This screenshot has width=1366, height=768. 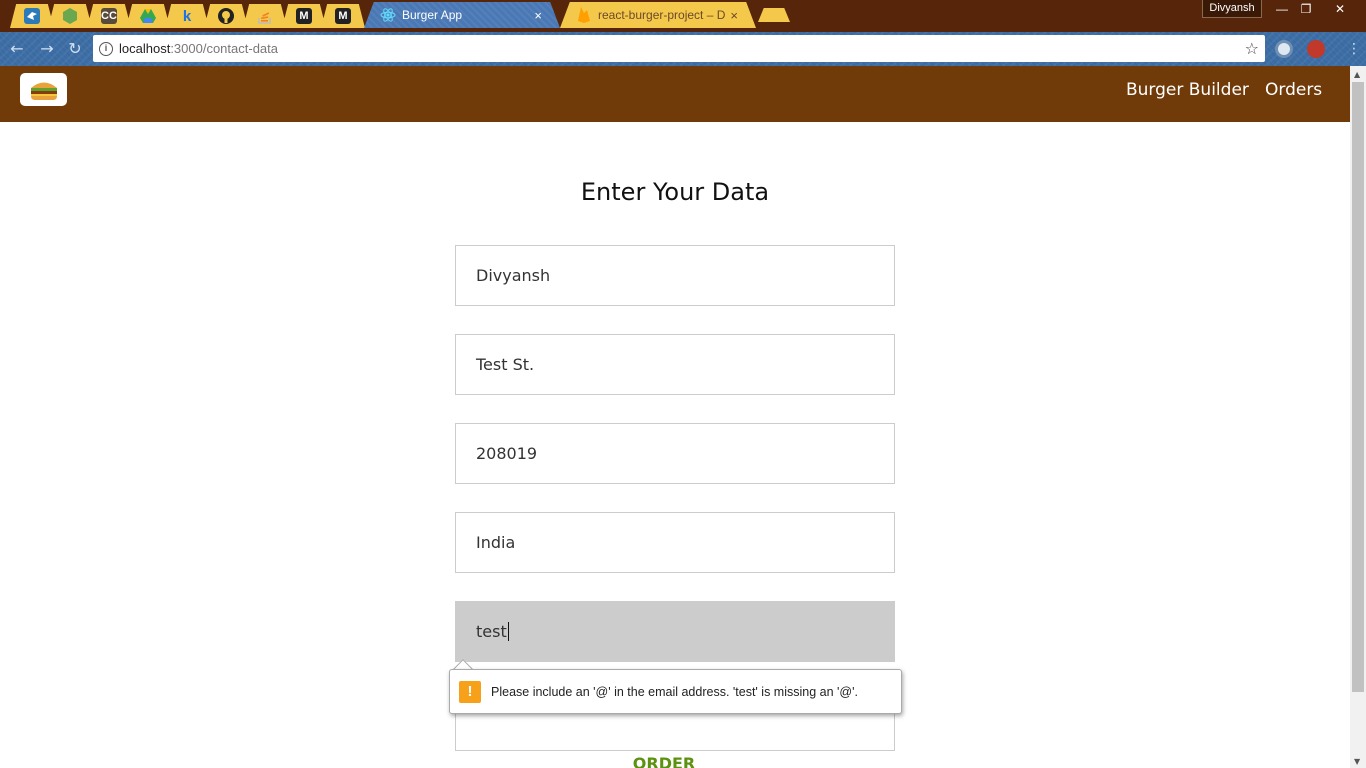 I want to click on bird-icon, so click(x=32, y=16).